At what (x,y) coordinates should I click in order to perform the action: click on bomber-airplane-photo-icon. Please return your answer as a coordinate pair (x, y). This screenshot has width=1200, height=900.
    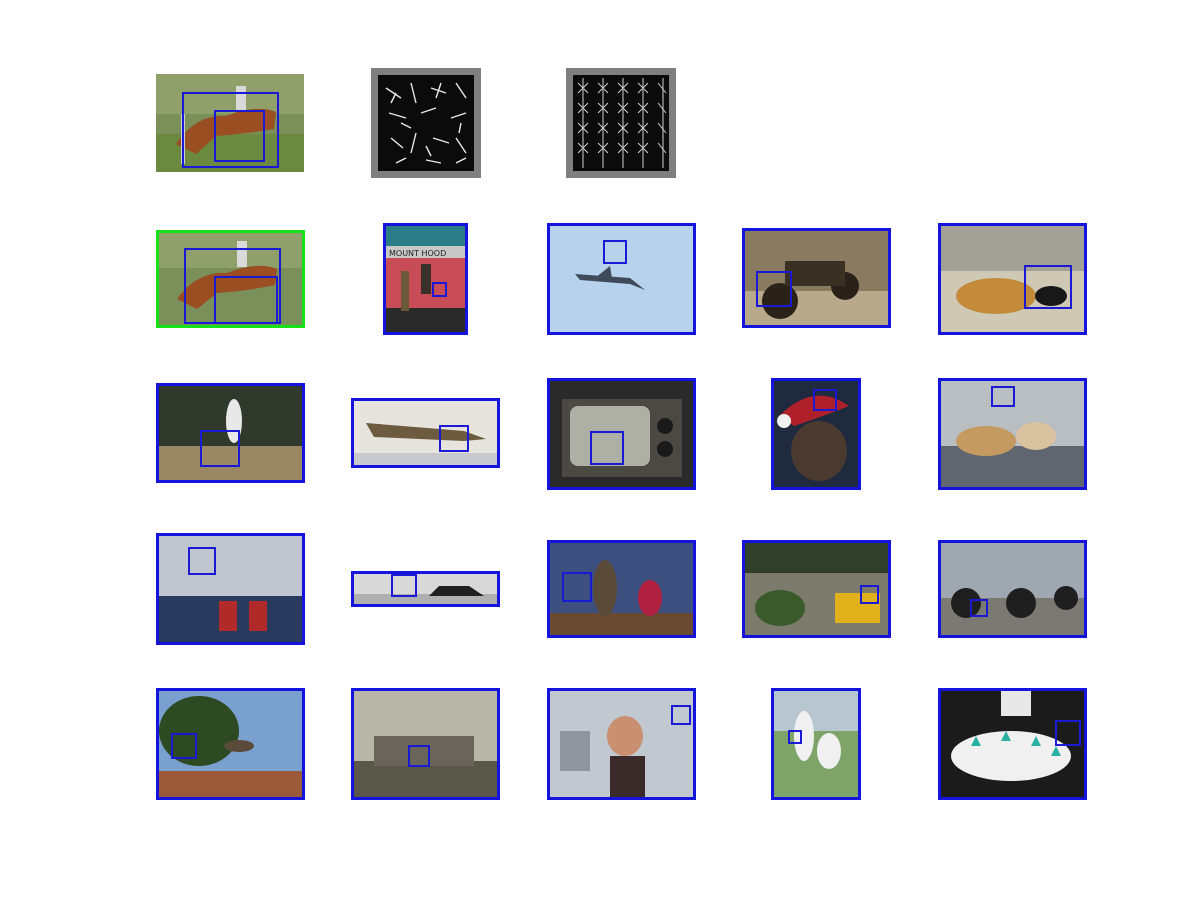
    Looking at the image, I should click on (425, 433).